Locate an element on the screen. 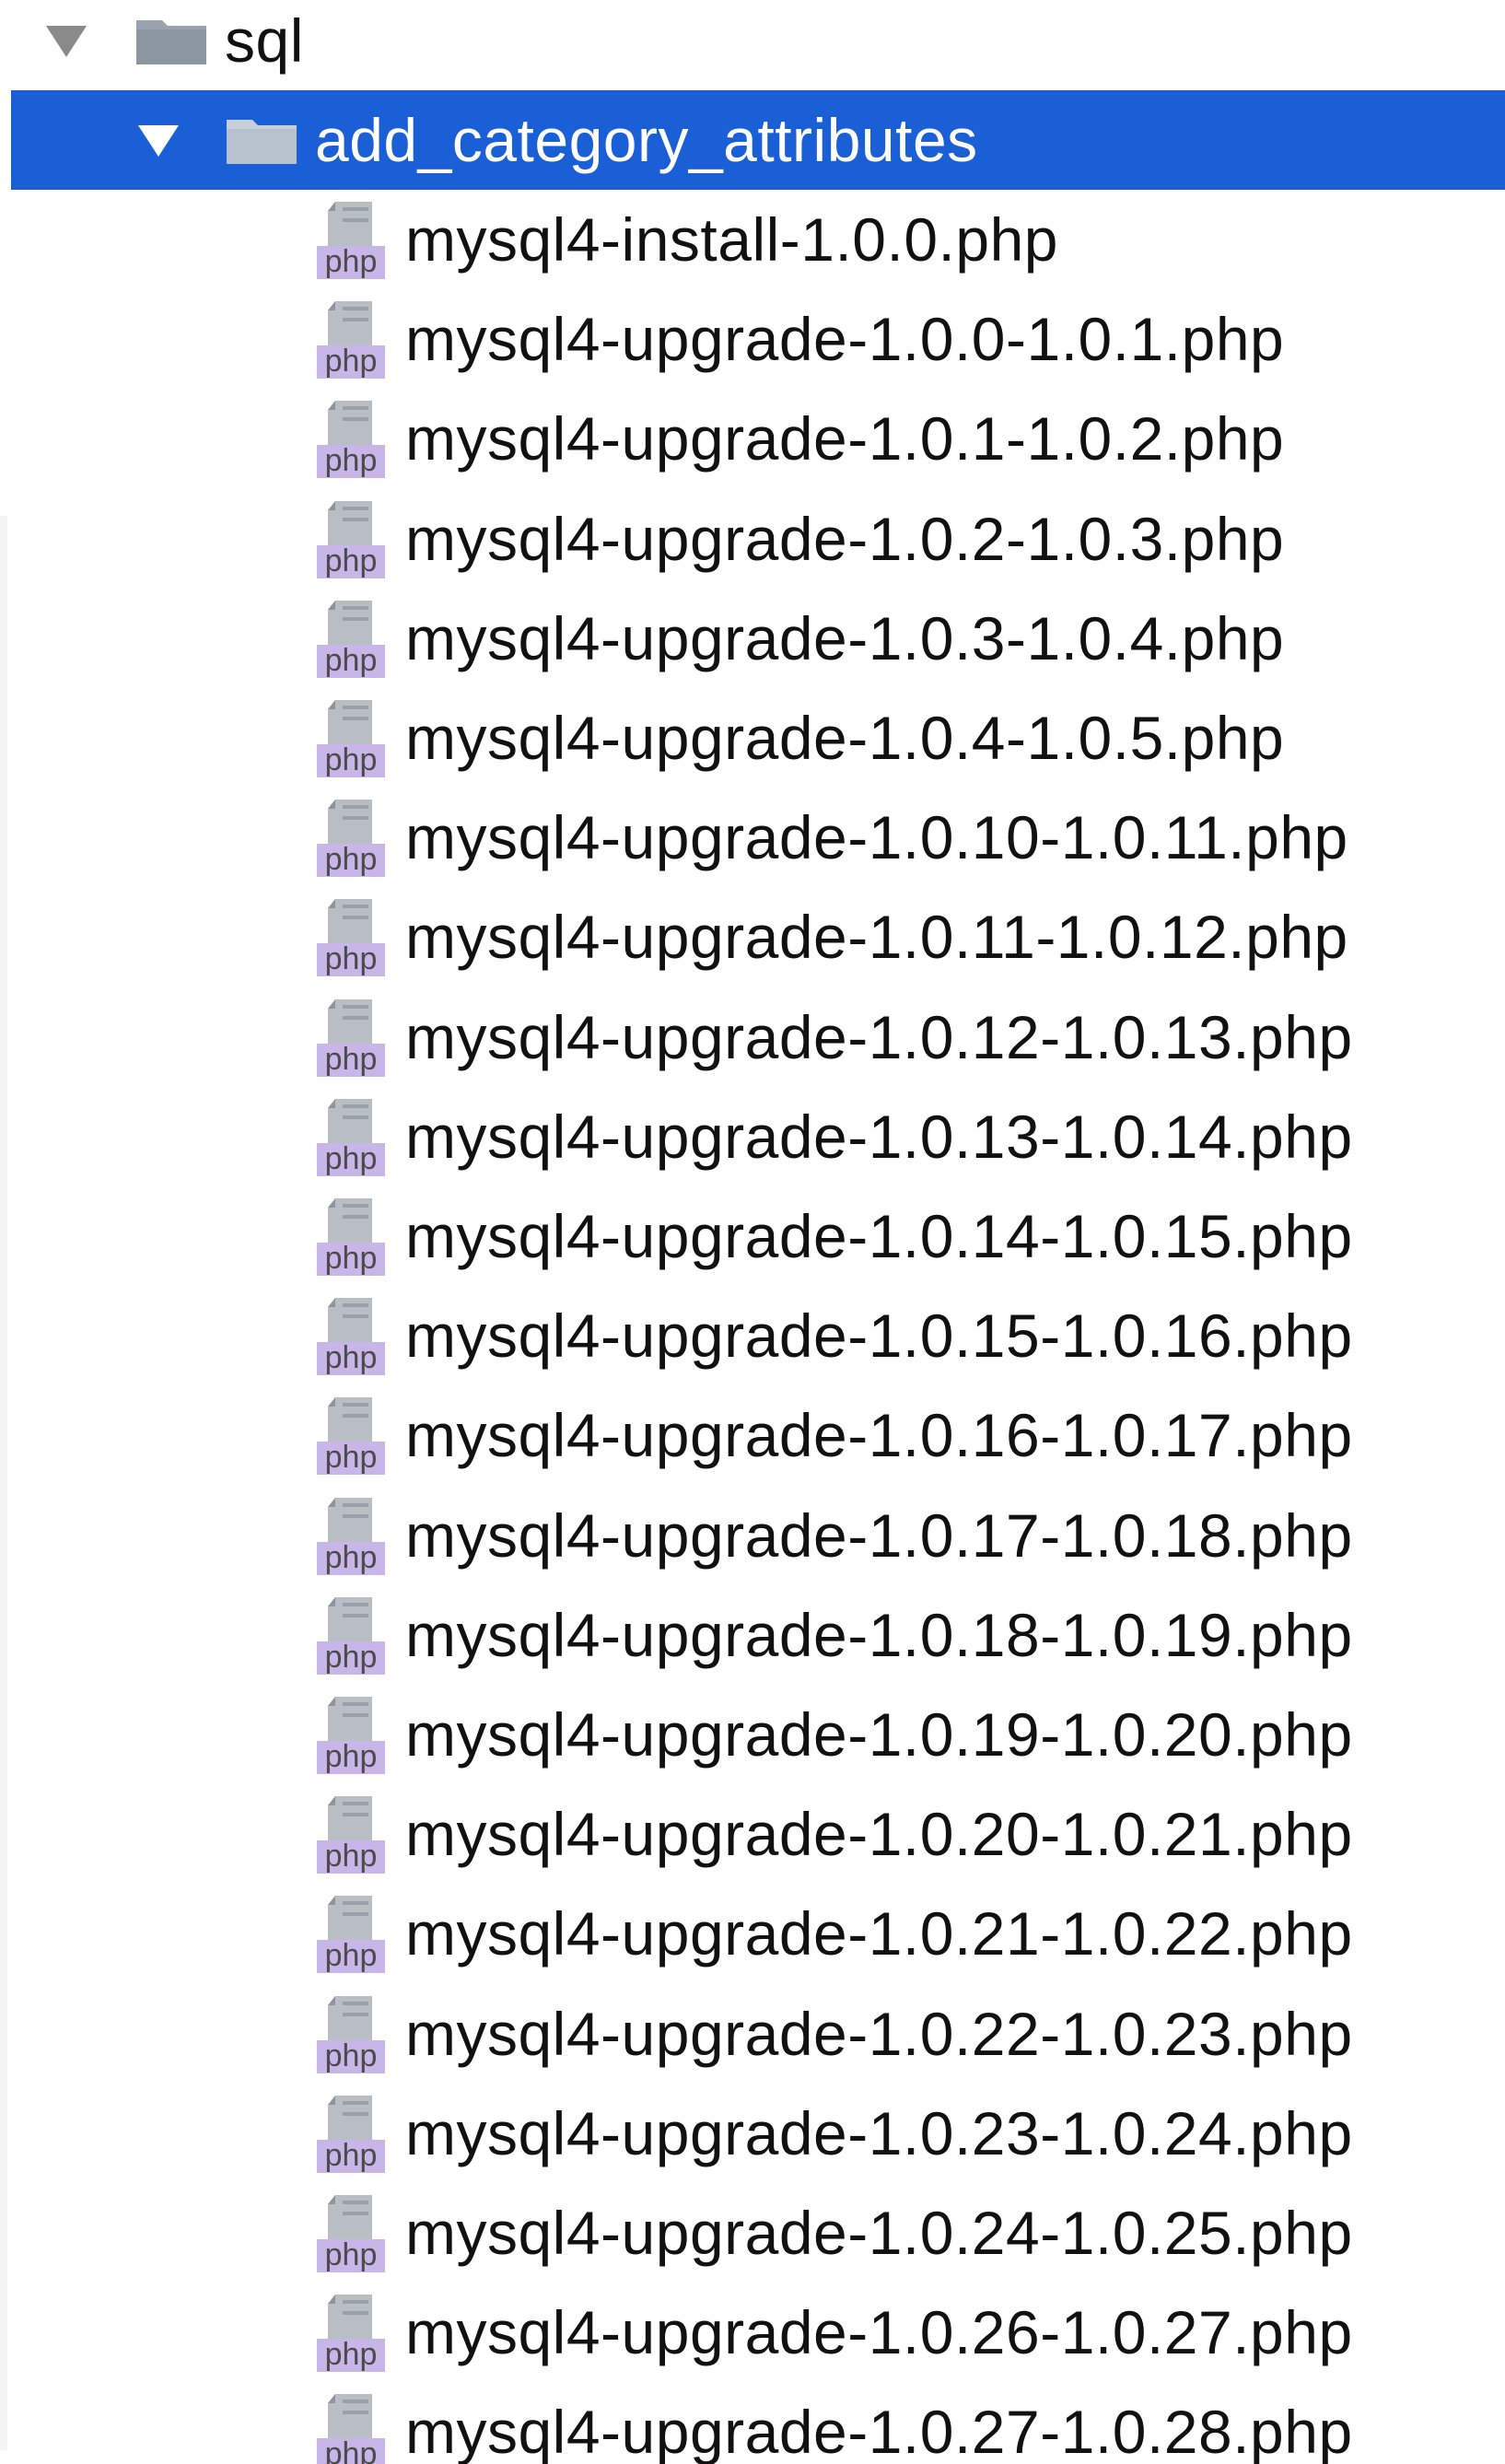 The image size is (1505, 2464). tree-row-file: php mysql4-upgrade-1.0.22-1.0.23.php is located at coordinates (752, 2034).